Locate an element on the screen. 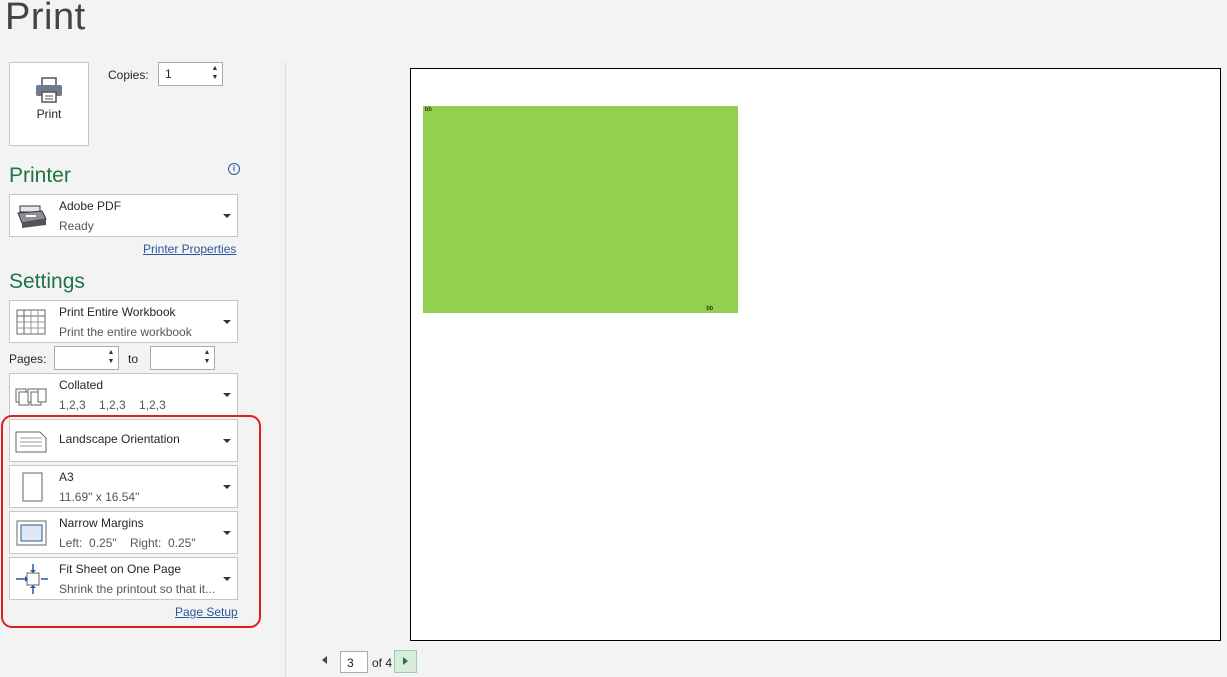 The width and height of the screenshot is (1227, 677). pages-from-input: ▲ ▼ is located at coordinates (86, 358).